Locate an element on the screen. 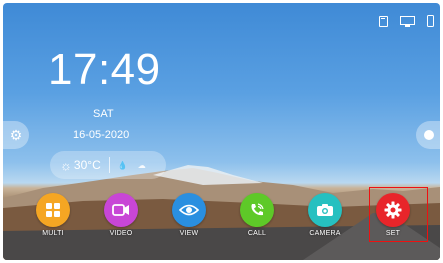 The image size is (443, 263). app-label: CALL is located at coordinates (257, 233).